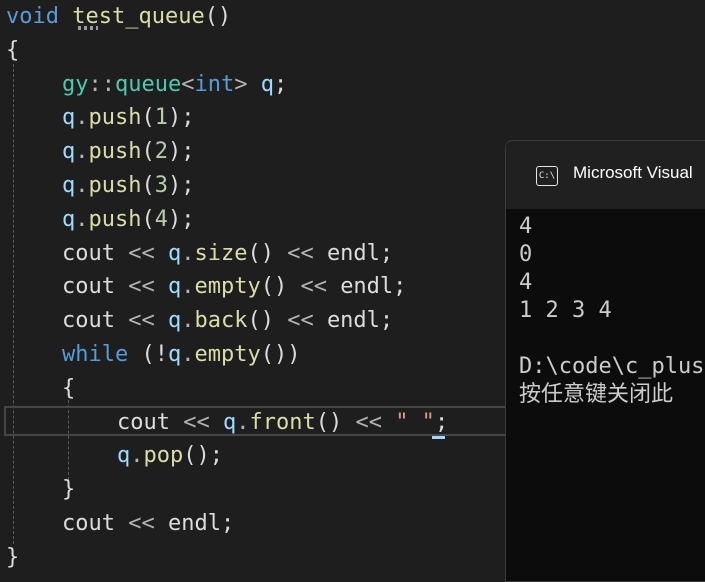 The image size is (705, 582). I want to click on console-output-line: 1 2 3 4, so click(565, 310).